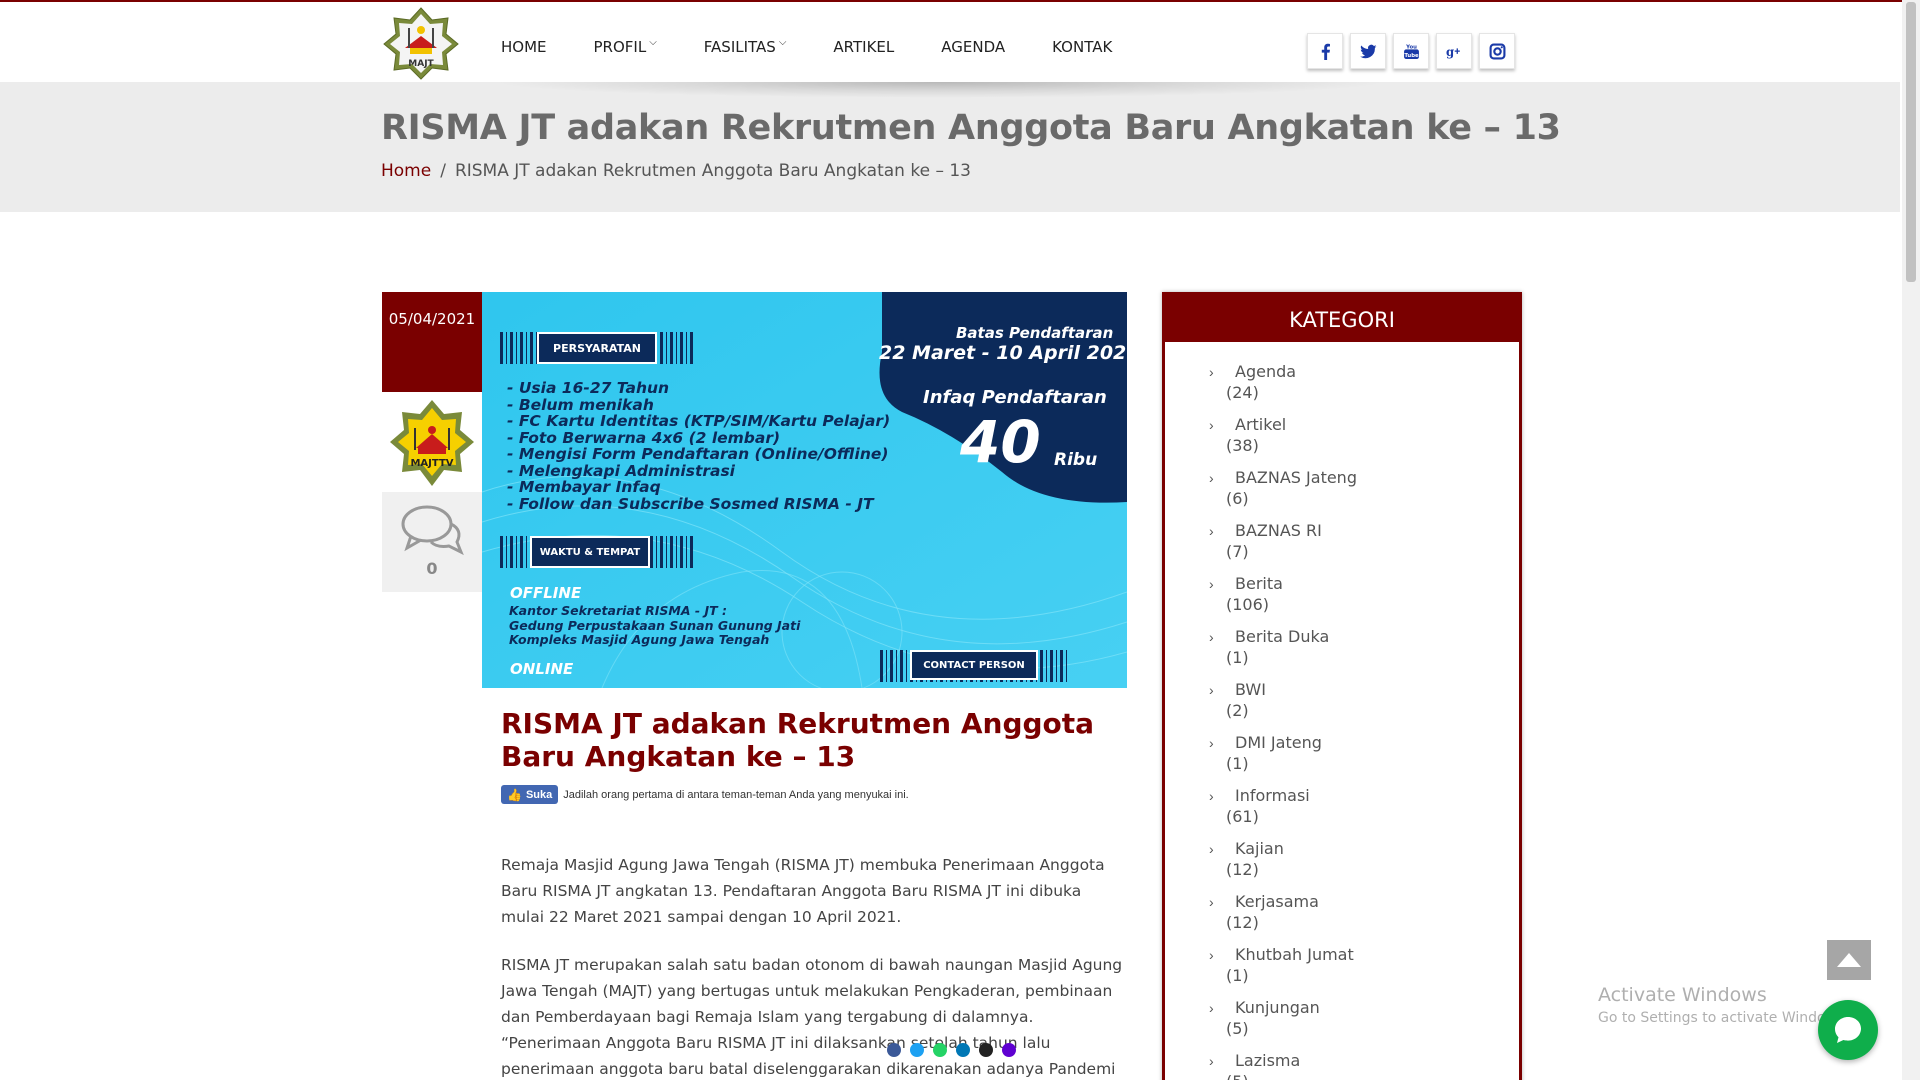  What do you see at coordinates (625, 46) in the screenshot?
I see `nav-profil: PROFIL ⌵` at bounding box center [625, 46].